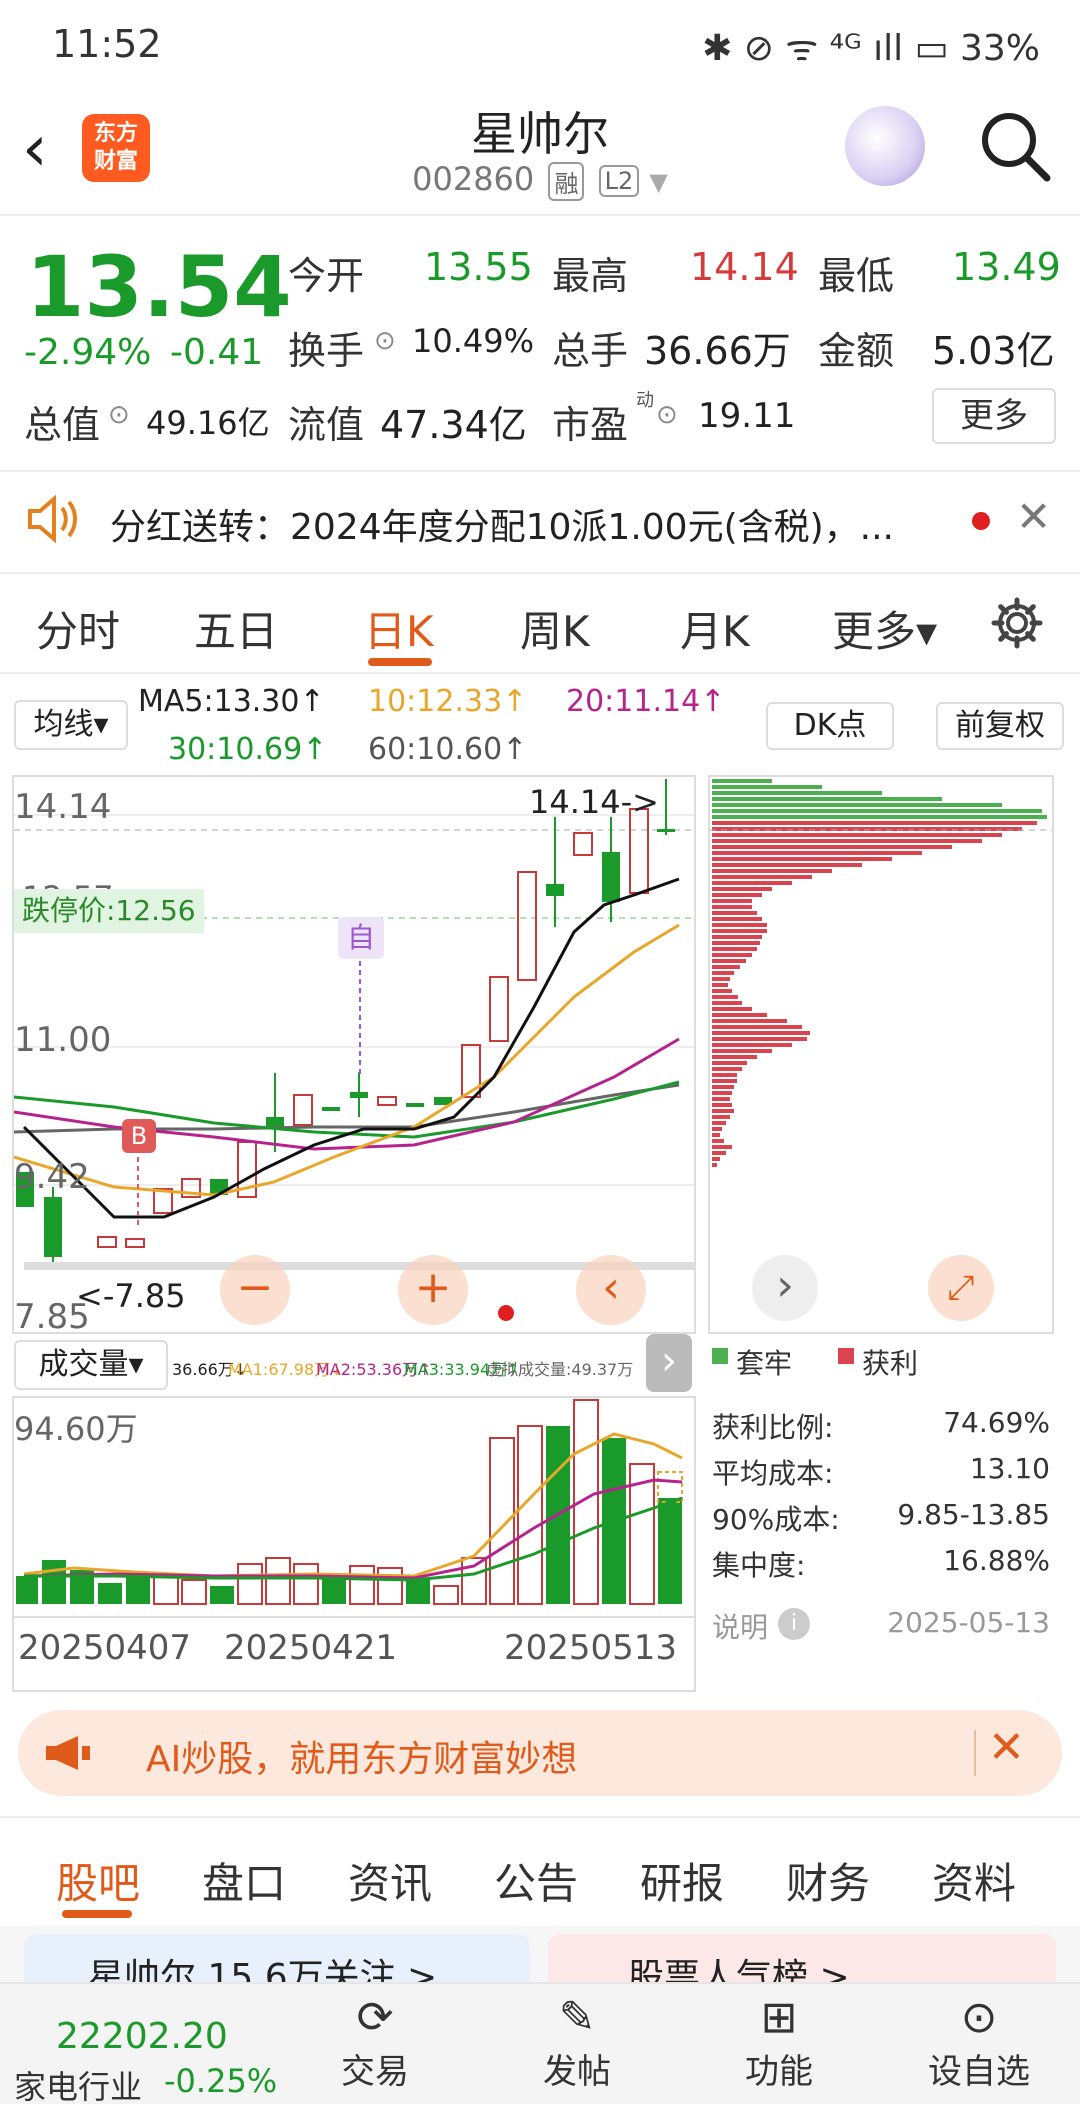  Describe the element at coordinates (453, 425) in the screenshot. I see `float-value: 47.34亿` at that location.